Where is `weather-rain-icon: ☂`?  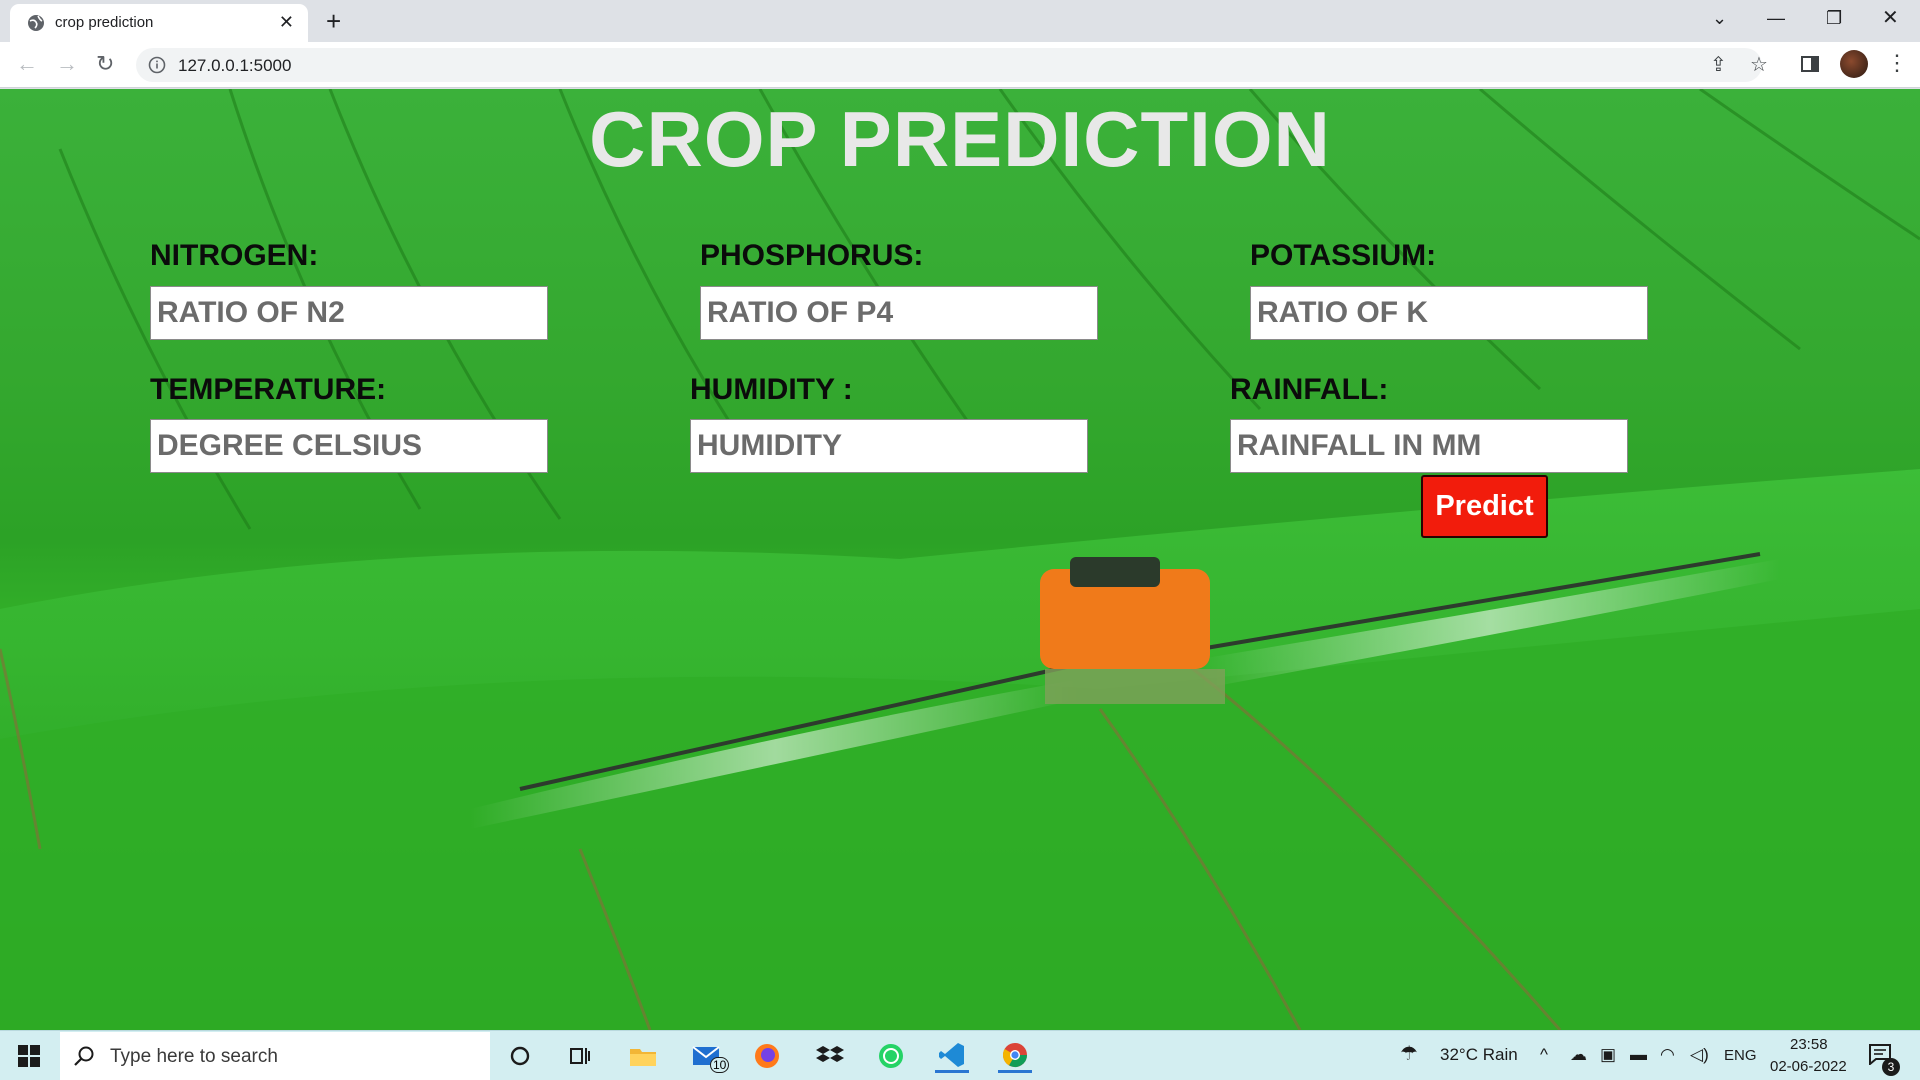 weather-rain-icon: ☂ is located at coordinates (1409, 1053).